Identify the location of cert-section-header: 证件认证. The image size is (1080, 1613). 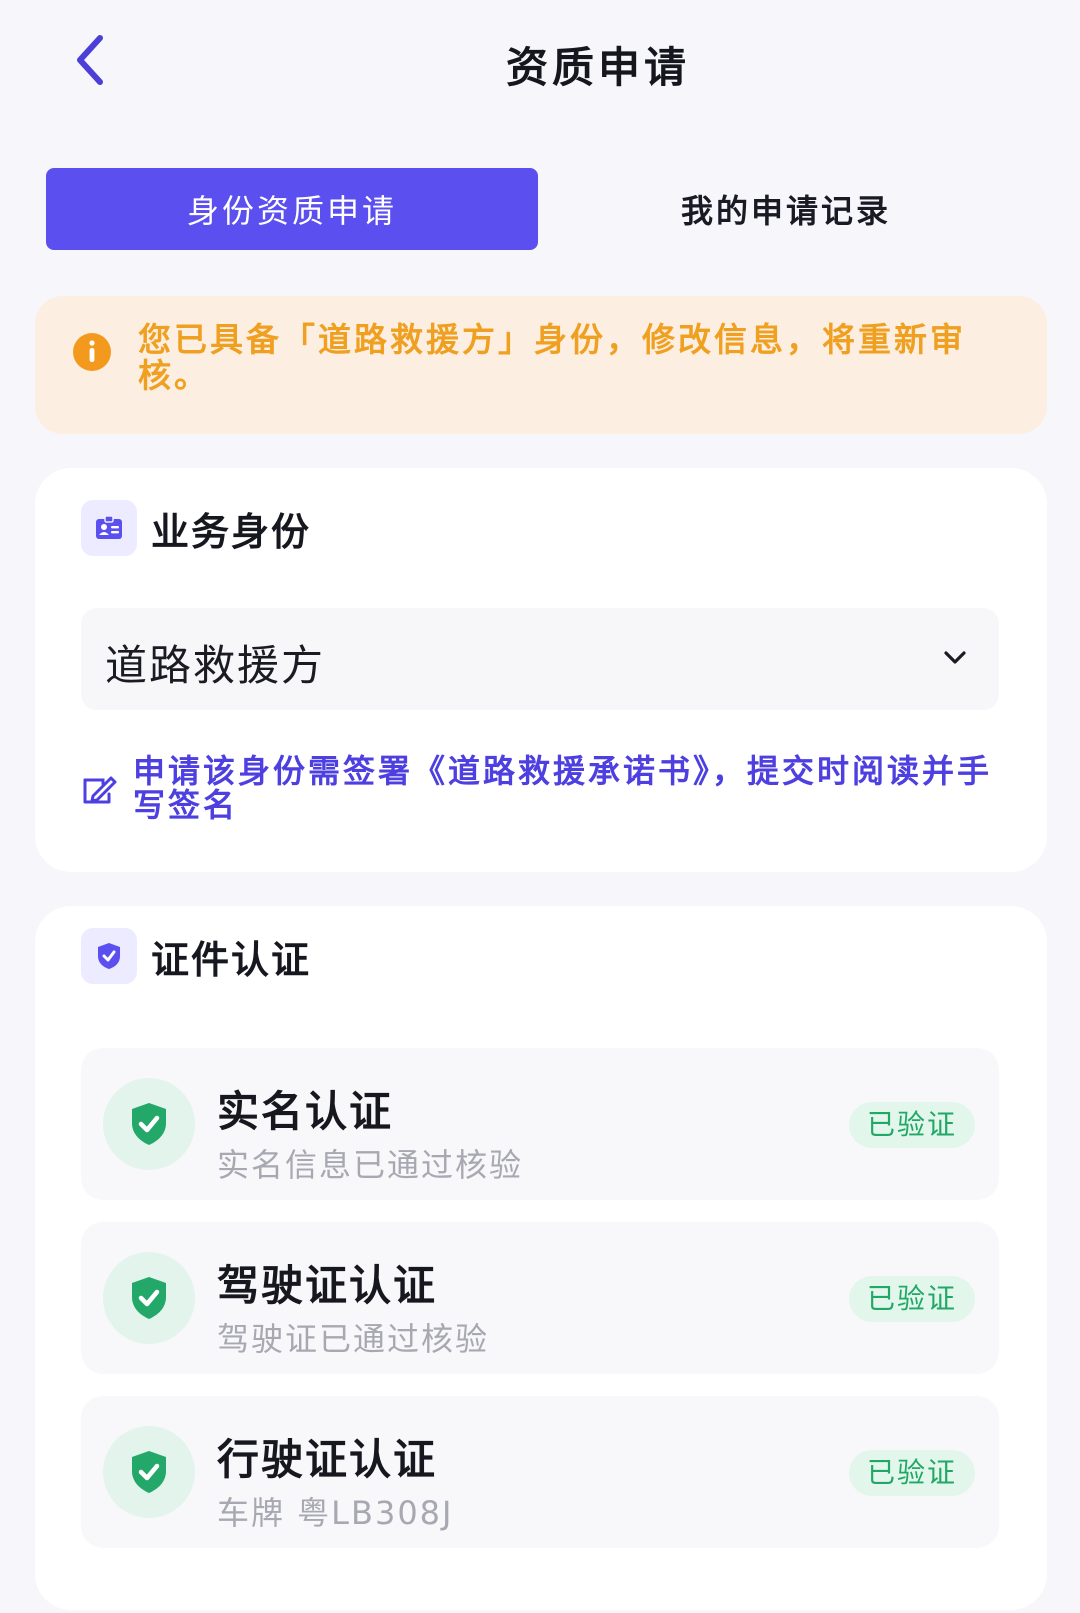
(196, 956).